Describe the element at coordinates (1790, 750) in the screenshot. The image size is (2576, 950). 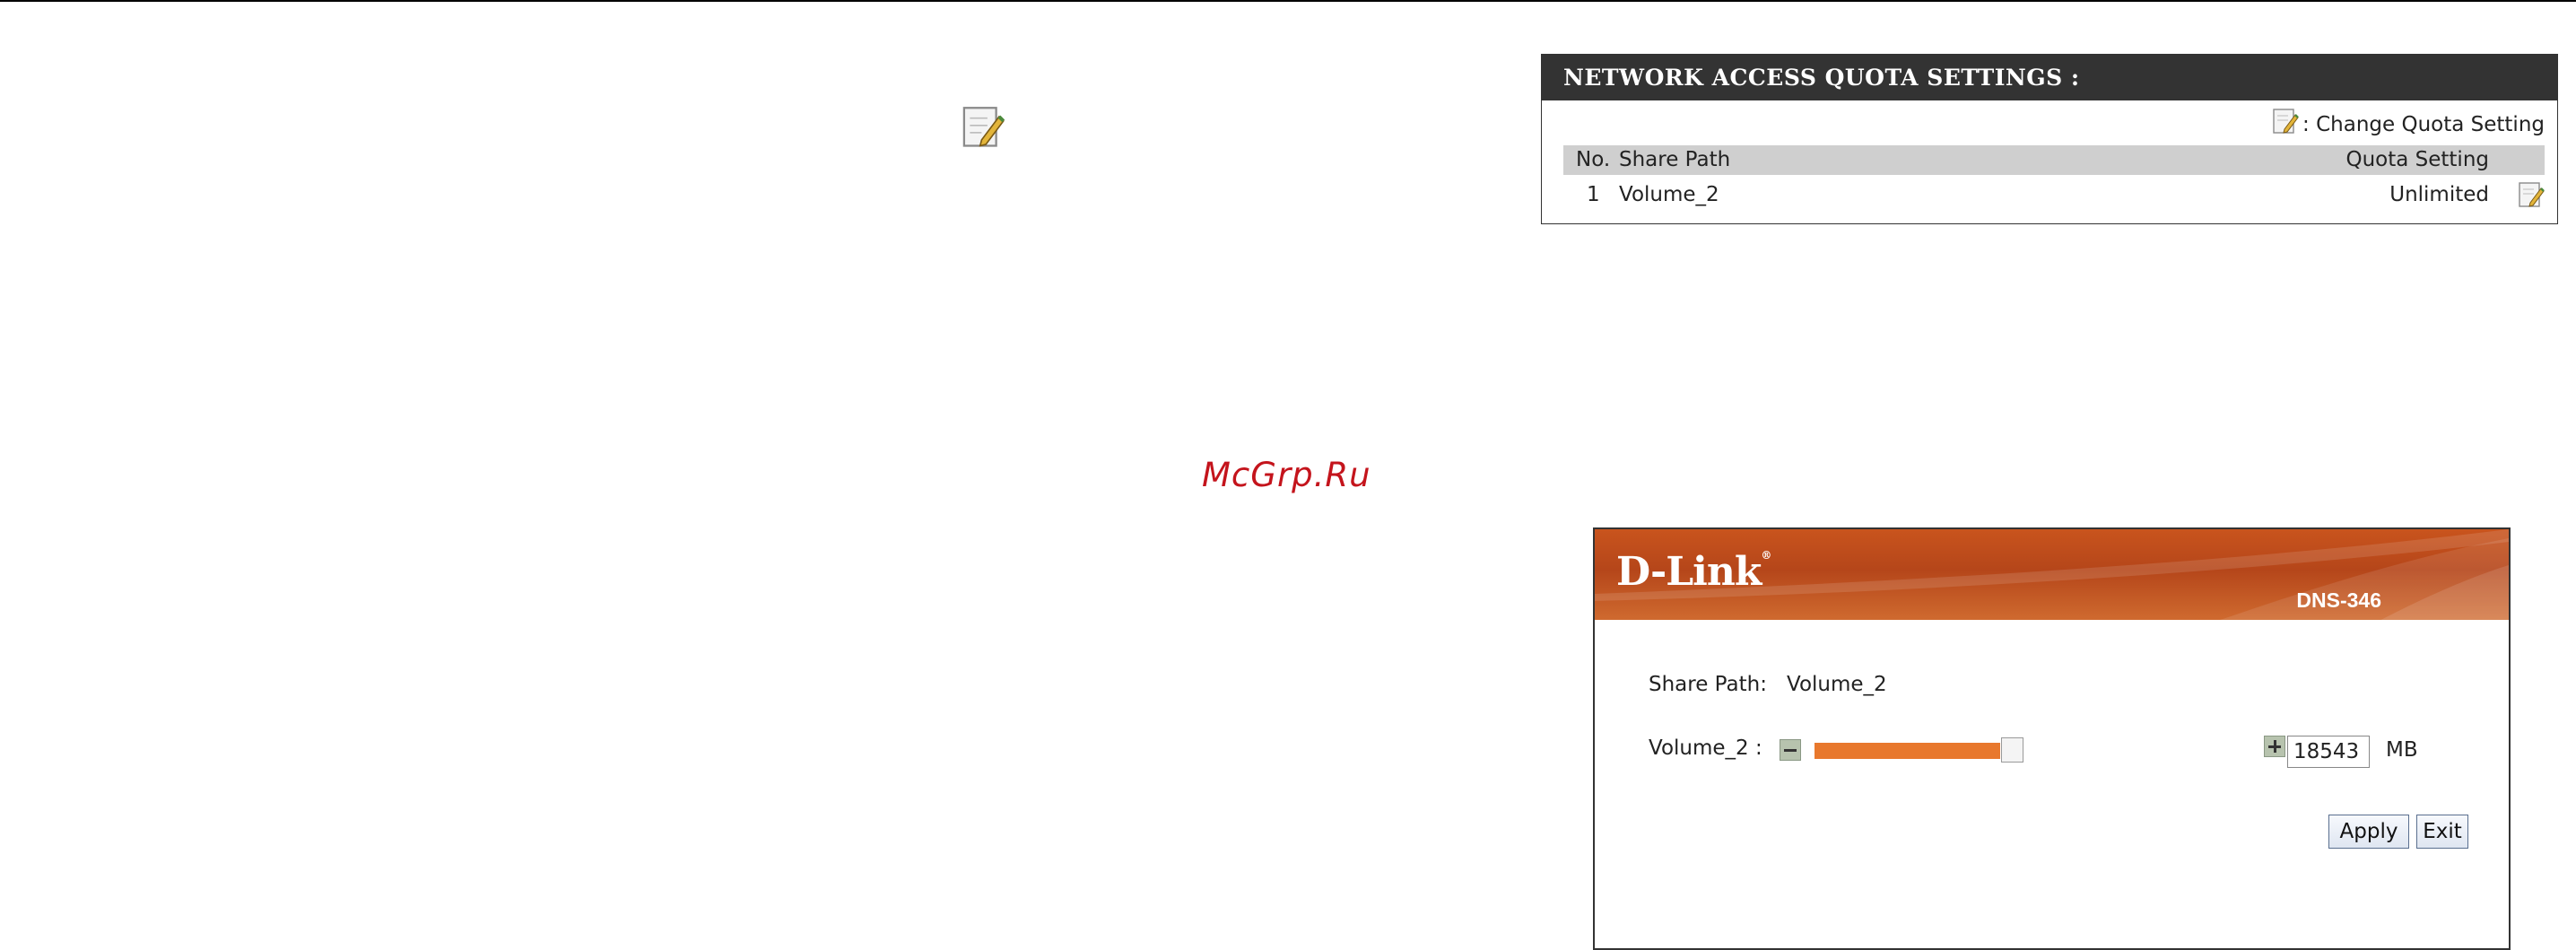
I see `decrease-quota-button` at that location.